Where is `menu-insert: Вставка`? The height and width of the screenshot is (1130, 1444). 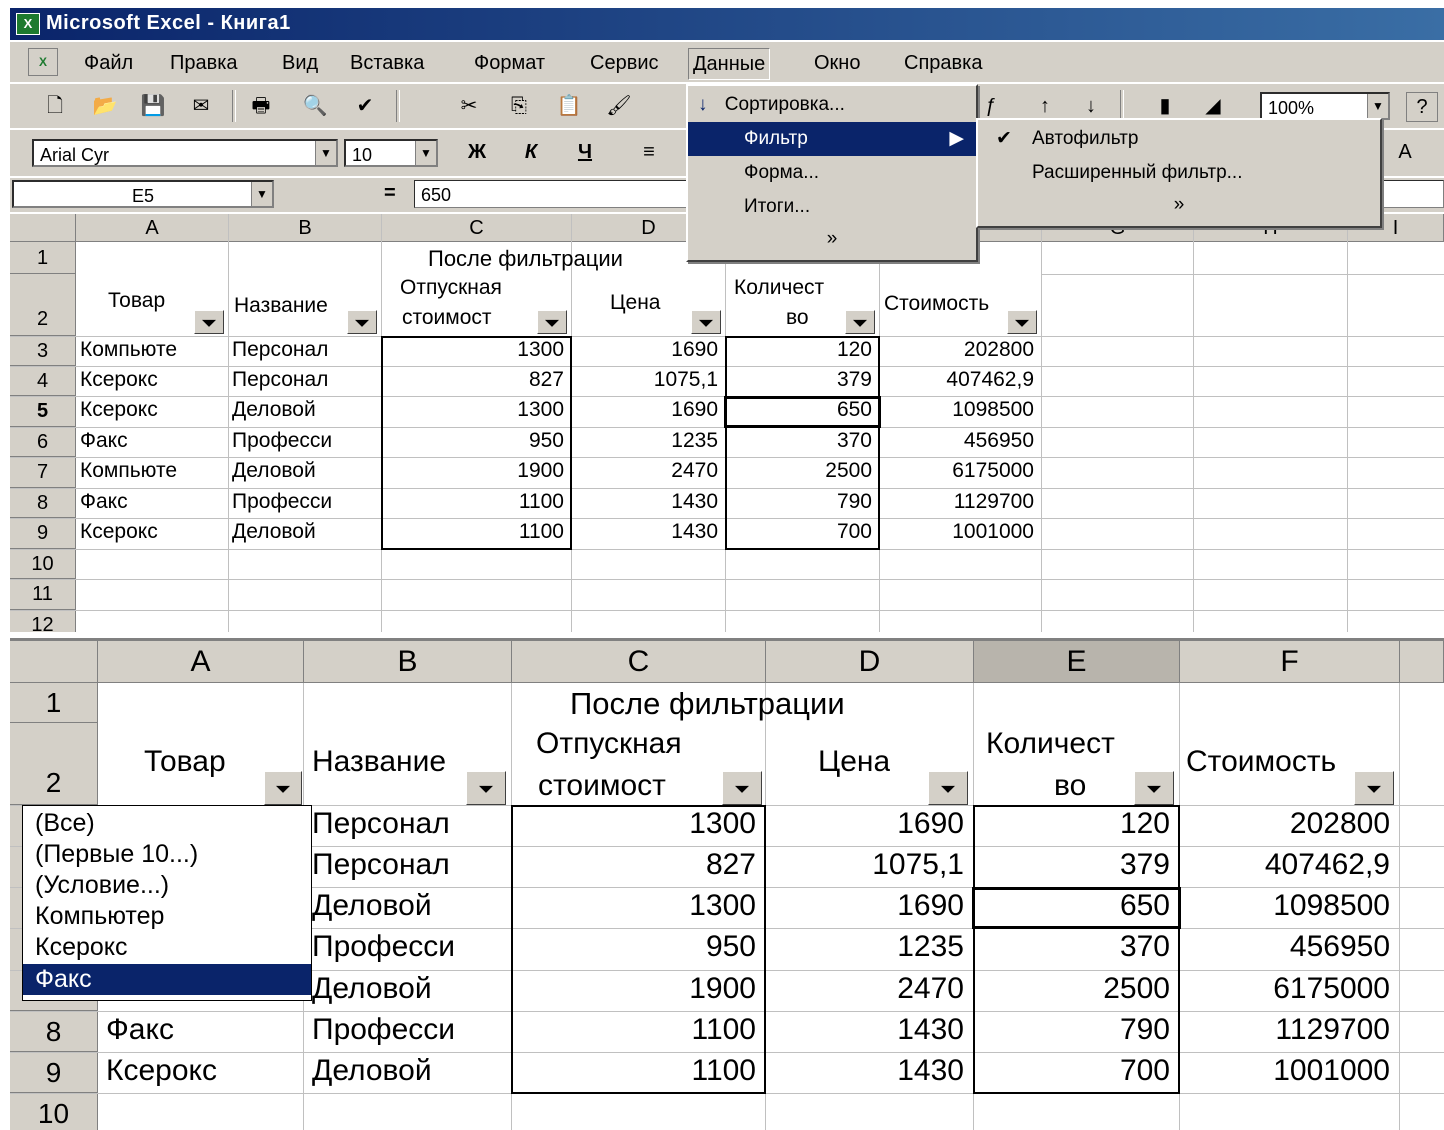 menu-insert: Вставка is located at coordinates (387, 63).